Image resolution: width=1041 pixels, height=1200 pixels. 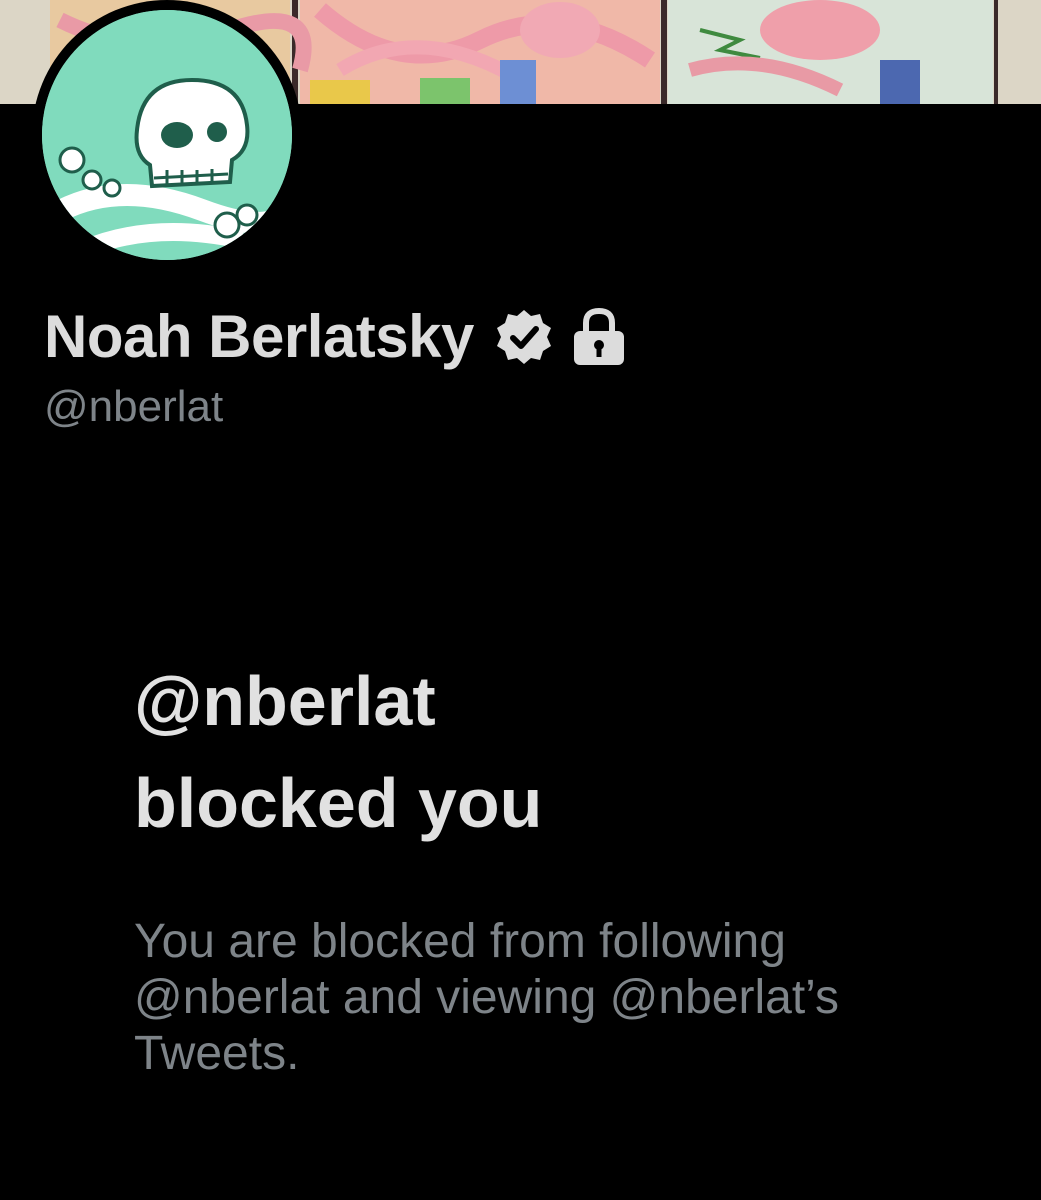 I want to click on avatar-frame, so click(x=167, y=135).